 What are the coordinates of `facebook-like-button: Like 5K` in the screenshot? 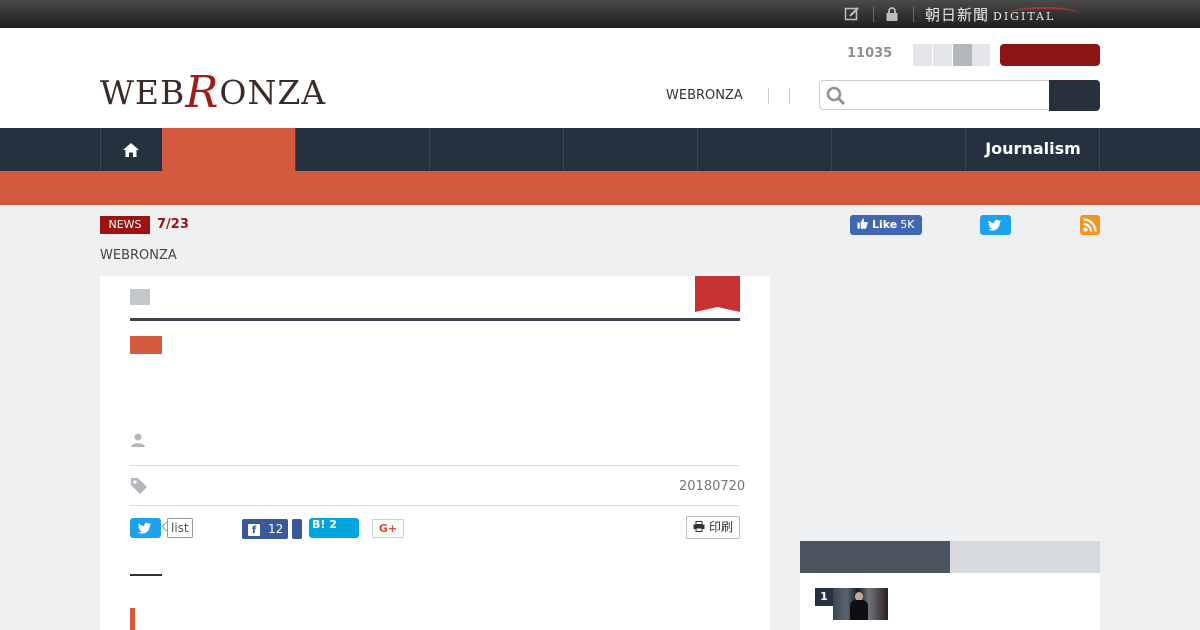 It's located at (886, 225).